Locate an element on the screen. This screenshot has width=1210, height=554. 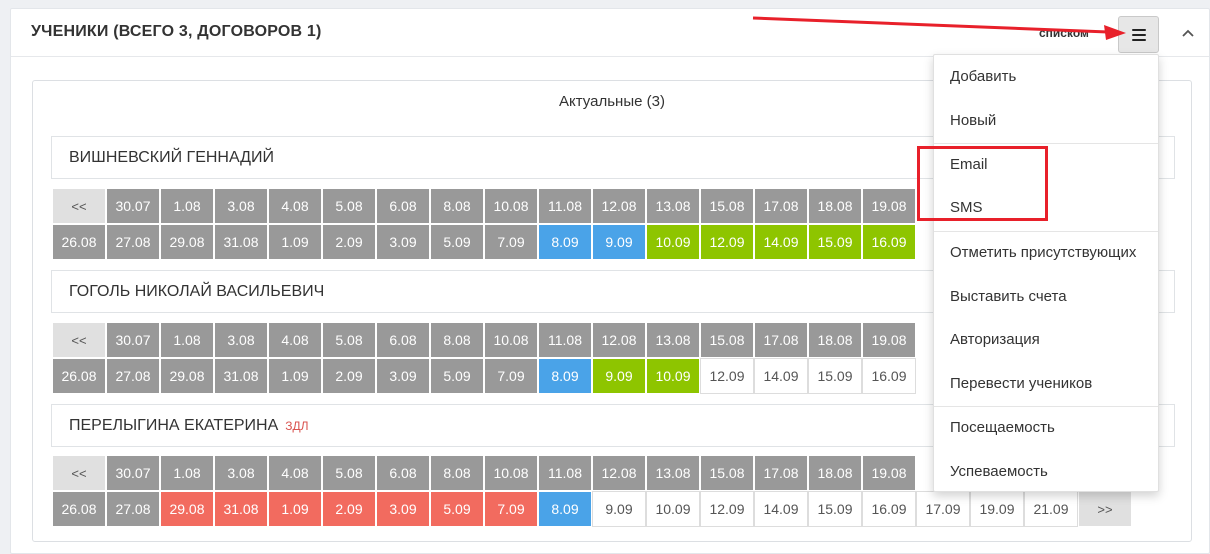
menu-item-attendance: Посещаемость is located at coordinates (1002, 427).